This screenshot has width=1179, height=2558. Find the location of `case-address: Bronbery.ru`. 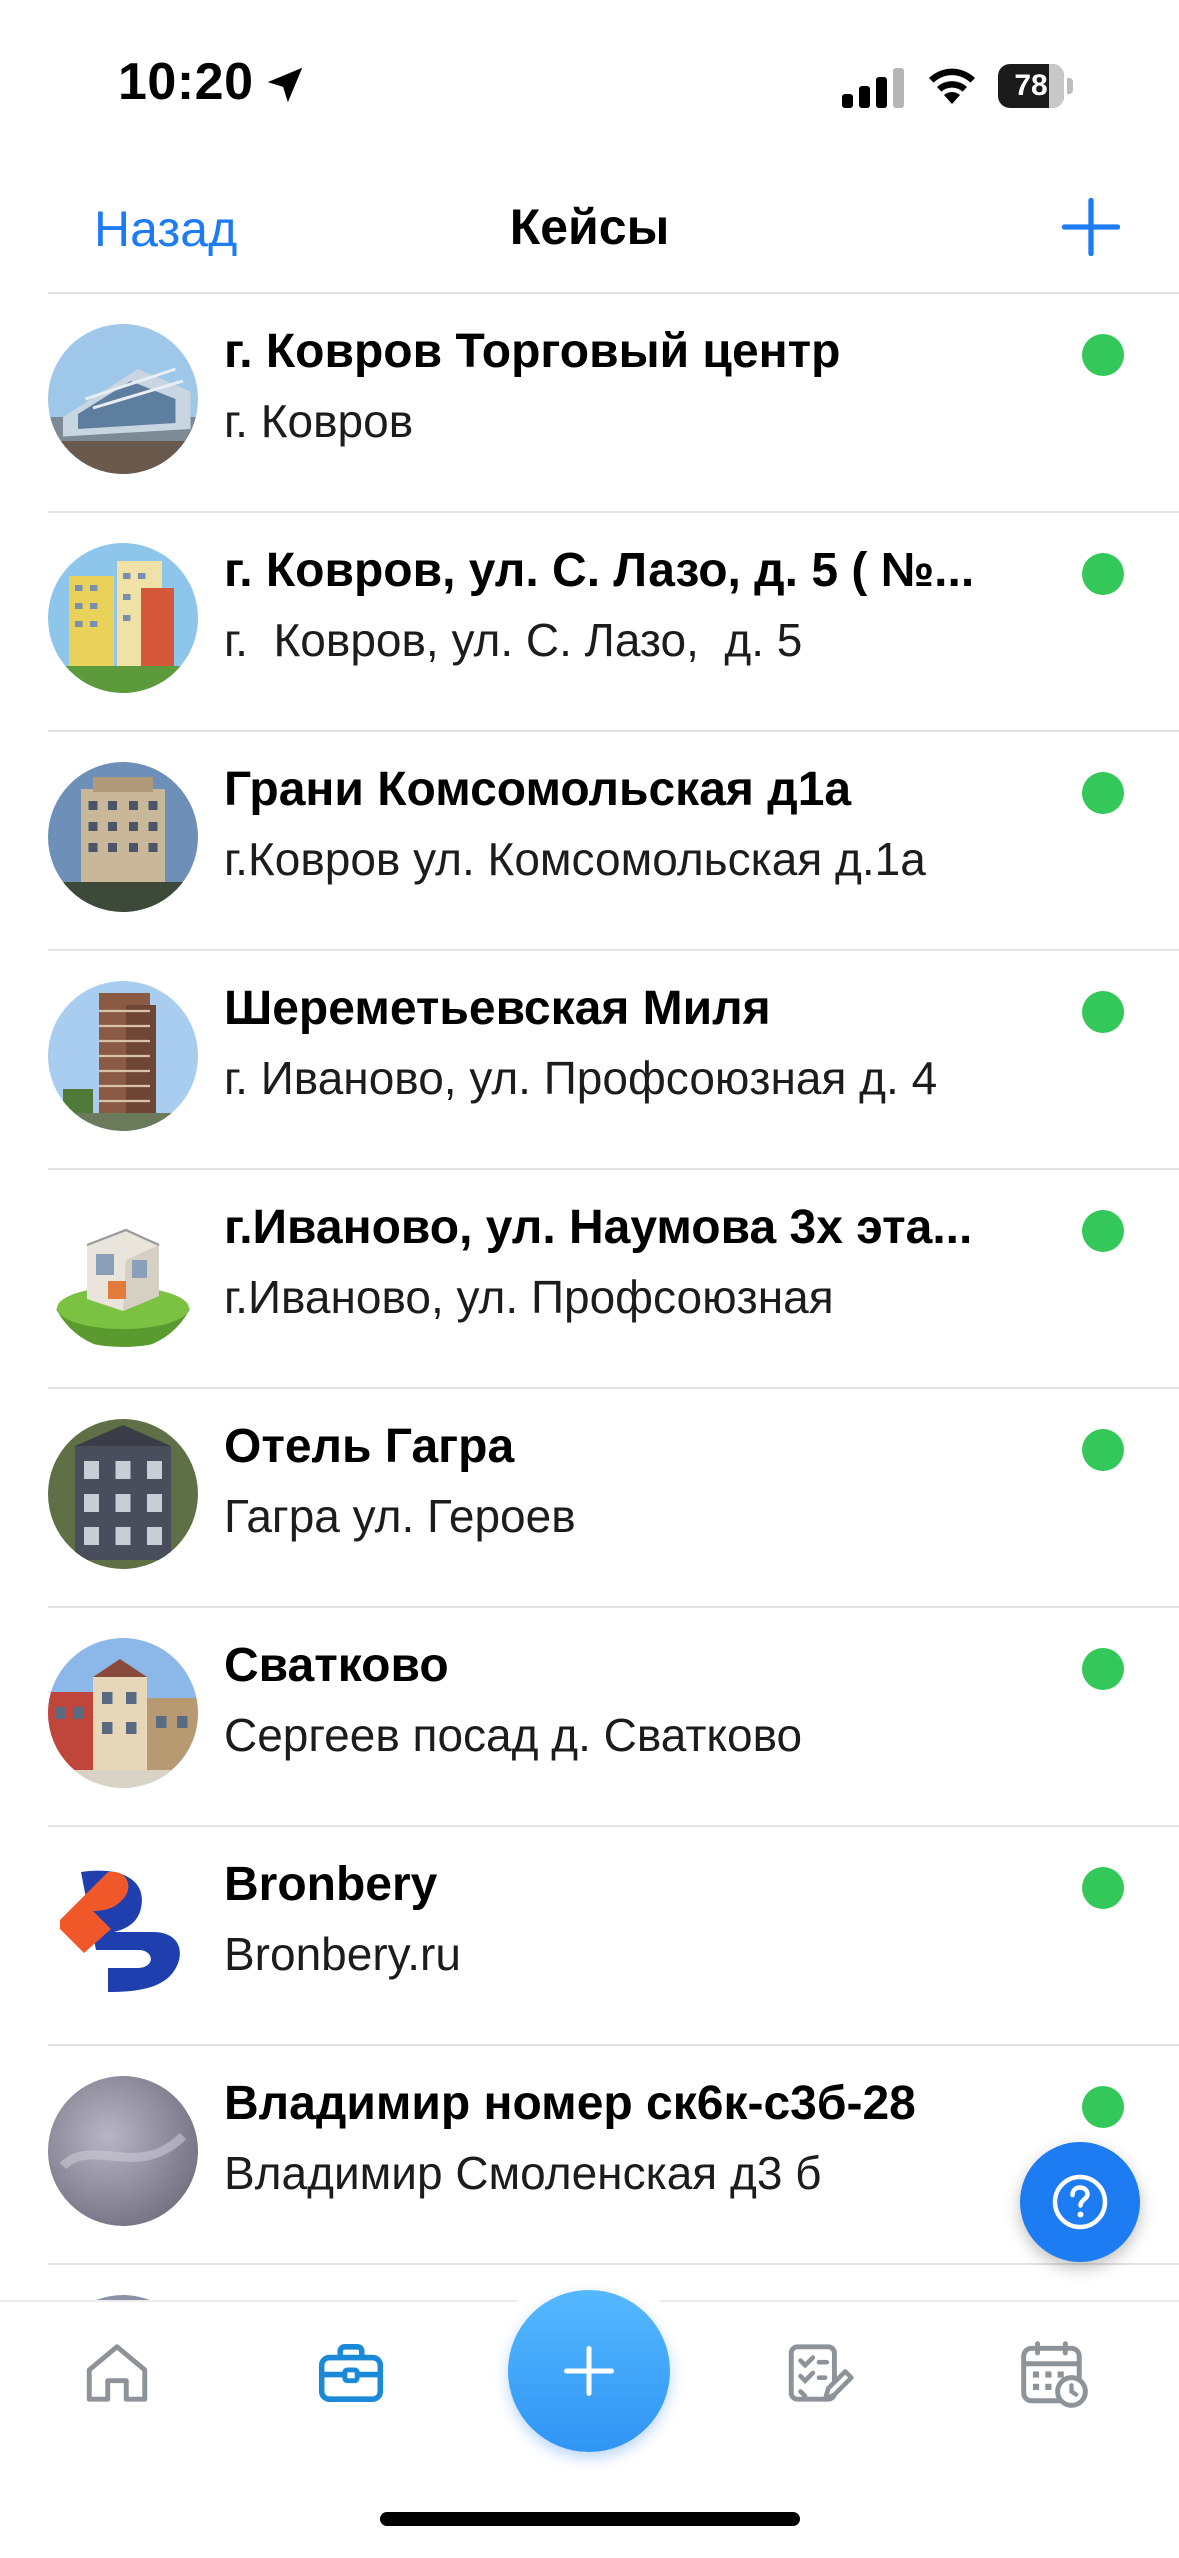

case-address: Bronbery.ru is located at coordinates (342, 1954).